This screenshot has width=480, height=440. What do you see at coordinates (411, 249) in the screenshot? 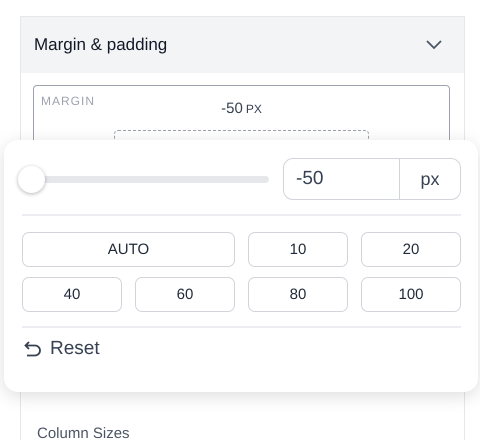
I see `preset-button: 20` at bounding box center [411, 249].